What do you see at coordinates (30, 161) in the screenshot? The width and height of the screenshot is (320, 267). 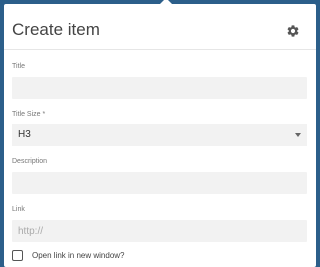 I see `description-label: Description` at bounding box center [30, 161].